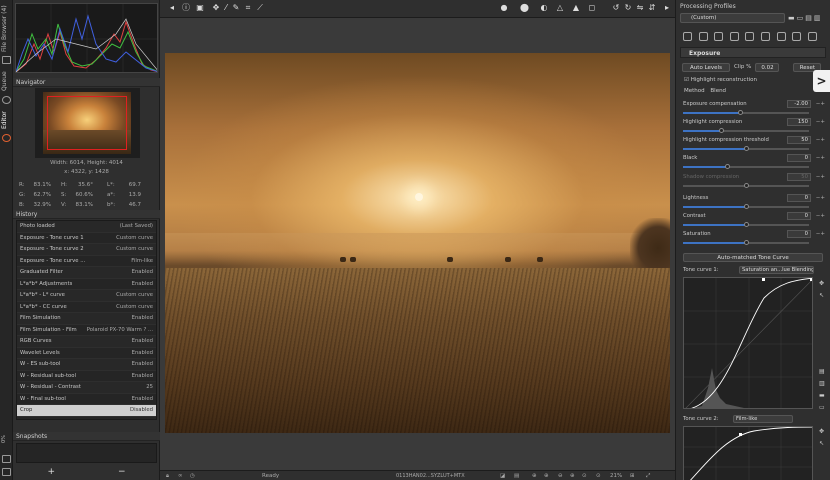 The width and height of the screenshot is (830, 480). I want to click on rotate-right-icon: ↻, so click(628, 8).